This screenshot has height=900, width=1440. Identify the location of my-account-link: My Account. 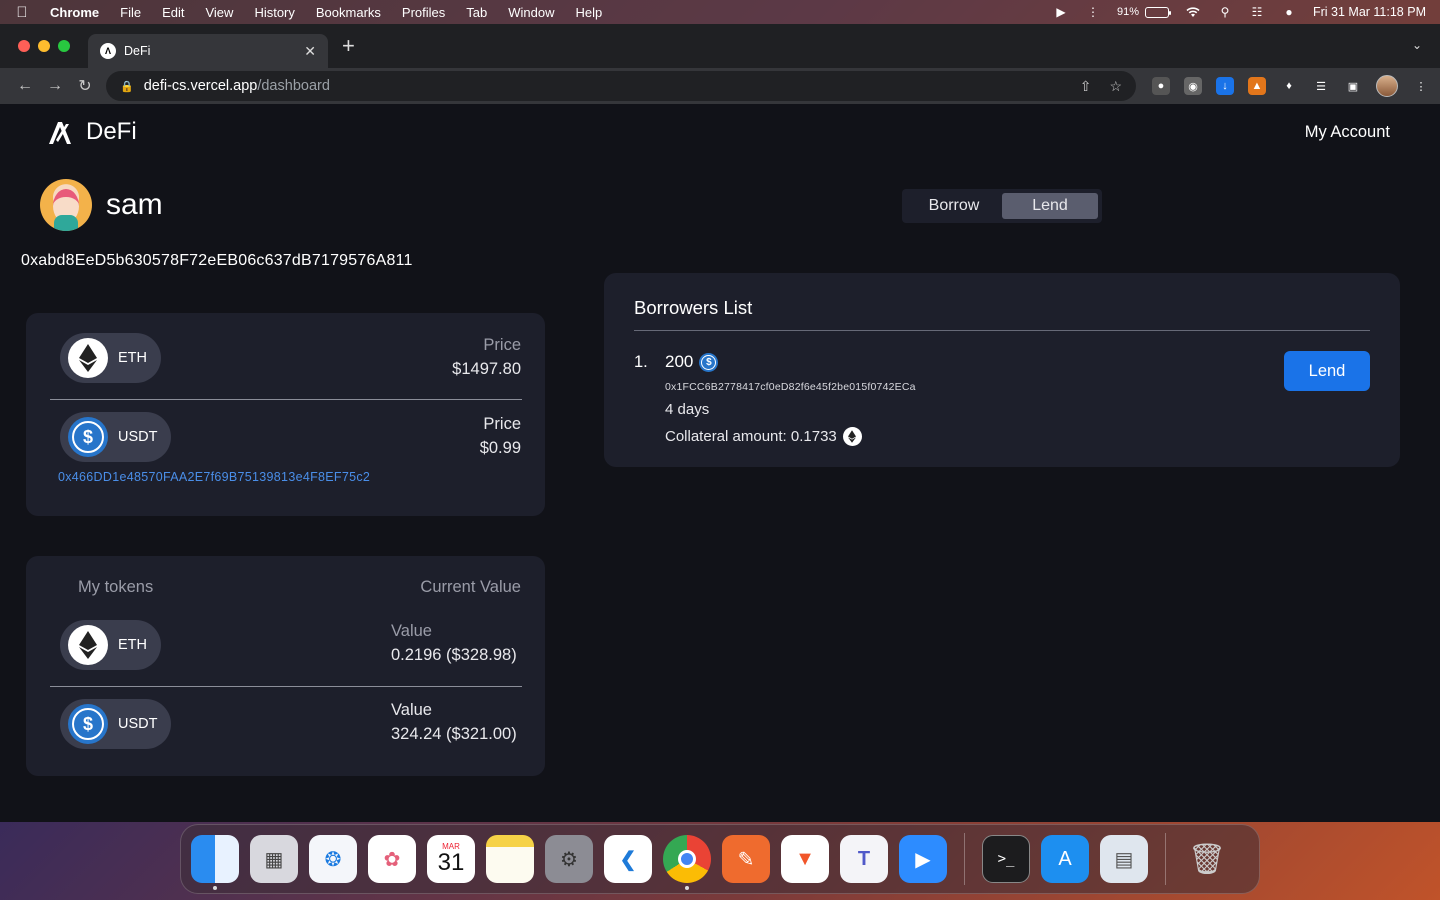
(1347, 132).